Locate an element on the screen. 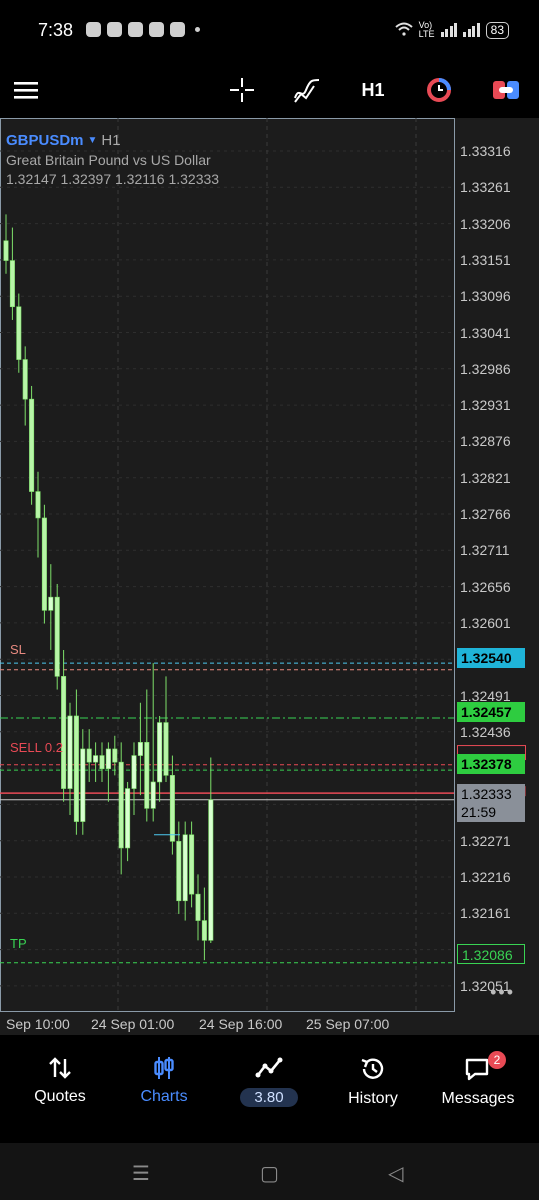 This screenshot has width=539, height=1200. nav-label: Messages is located at coordinates (478, 1098).